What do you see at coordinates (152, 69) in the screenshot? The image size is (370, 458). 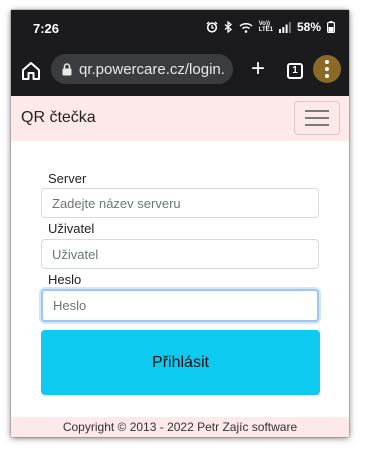 I see `url-text: qr.powercare.cz/login.` at bounding box center [152, 69].